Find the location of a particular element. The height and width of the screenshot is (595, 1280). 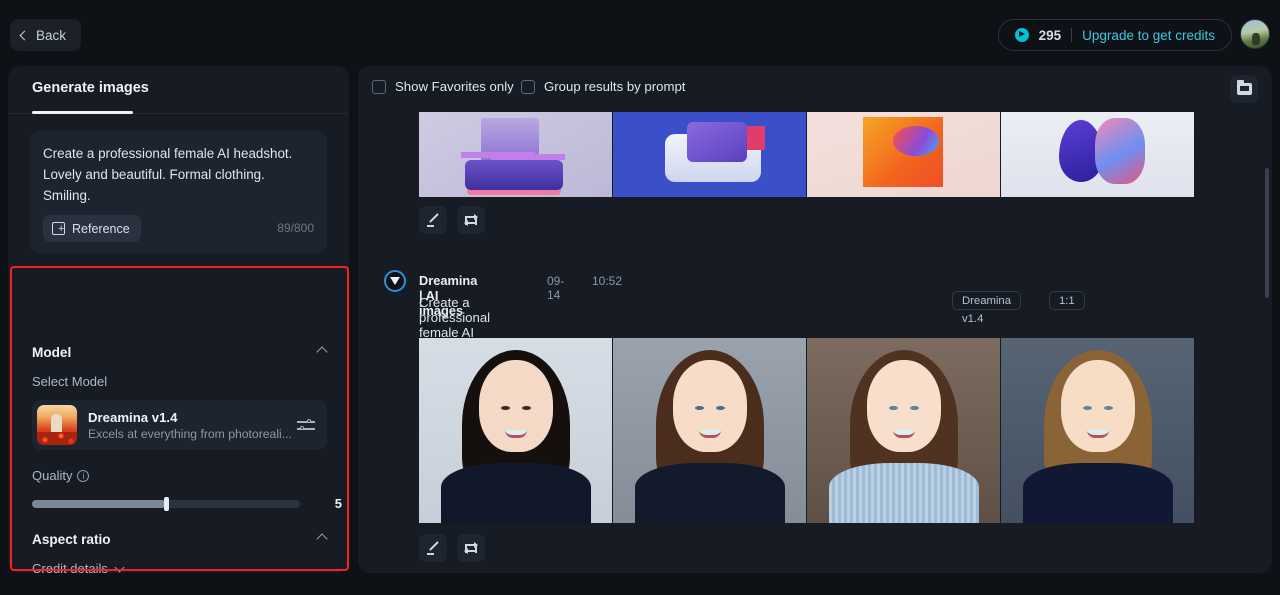

quality-slider: 5 is located at coordinates (187, 504).